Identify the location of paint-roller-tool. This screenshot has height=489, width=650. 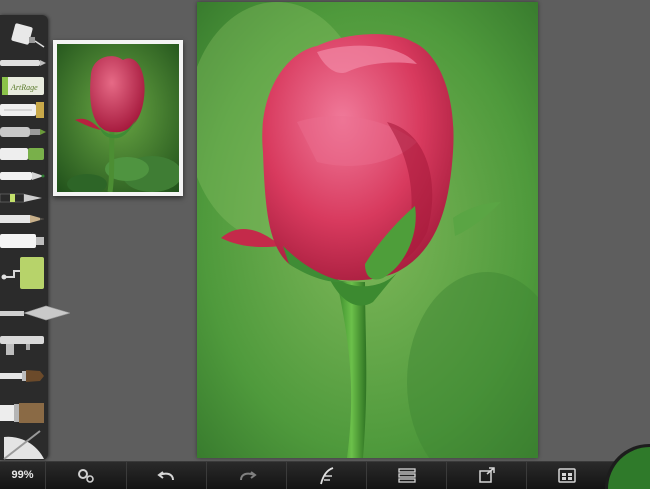
(24, 273).